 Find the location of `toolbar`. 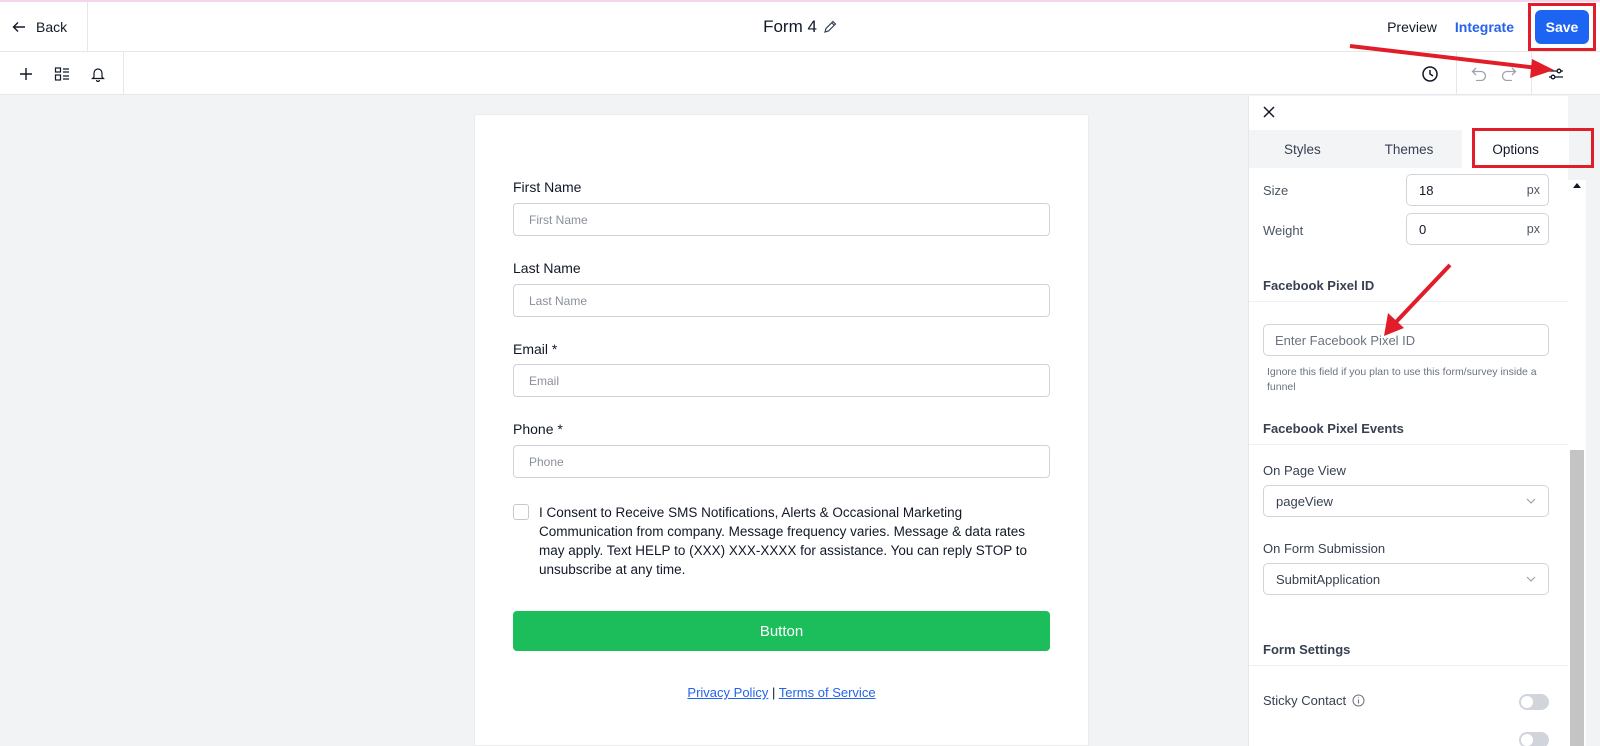

toolbar is located at coordinates (800, 73).